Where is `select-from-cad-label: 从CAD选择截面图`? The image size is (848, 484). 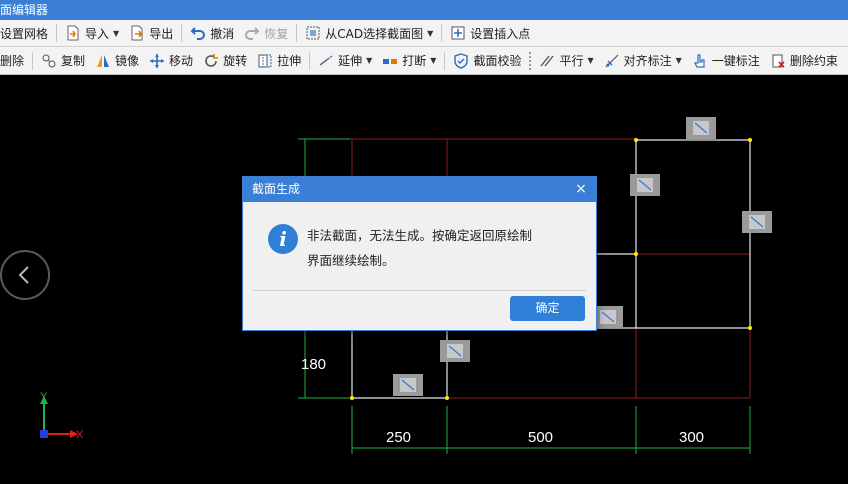 select-from-cad-label: 从CAD选择截面图 is located at coordinates (374, 33).